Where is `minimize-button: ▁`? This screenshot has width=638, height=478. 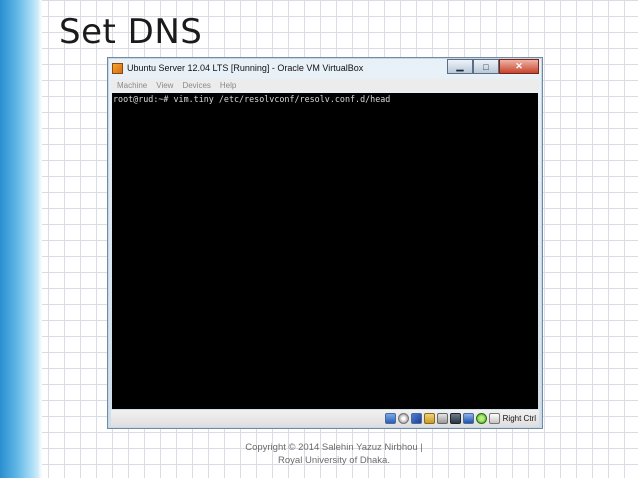 minimize-button: ▁ is located at coordinates (460, 66).